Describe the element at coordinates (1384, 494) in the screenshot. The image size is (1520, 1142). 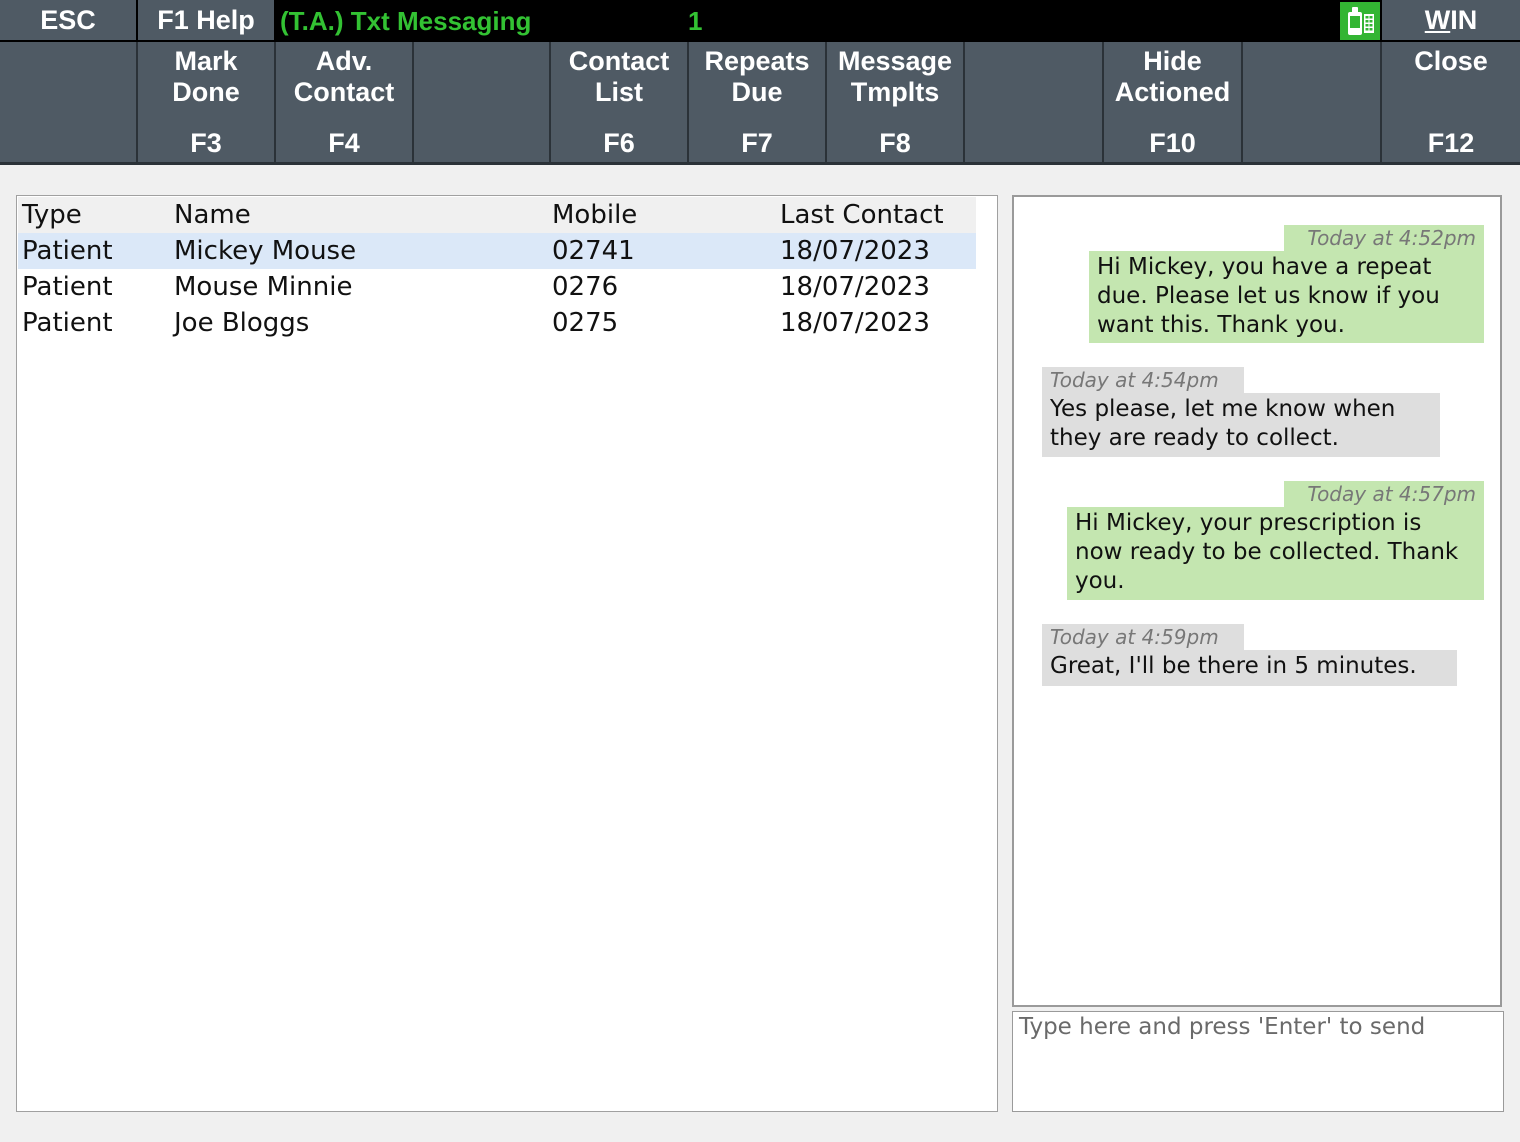
I see `message-timestamp: Today at 4:57pm` at that location.